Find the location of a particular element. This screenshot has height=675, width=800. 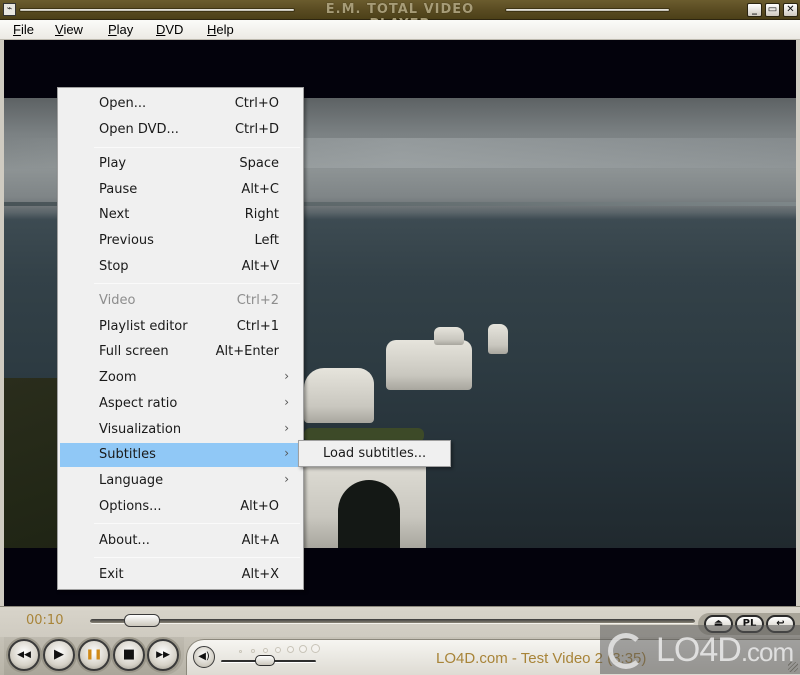

close-button: ✕ is located at coordinates (790, 10).